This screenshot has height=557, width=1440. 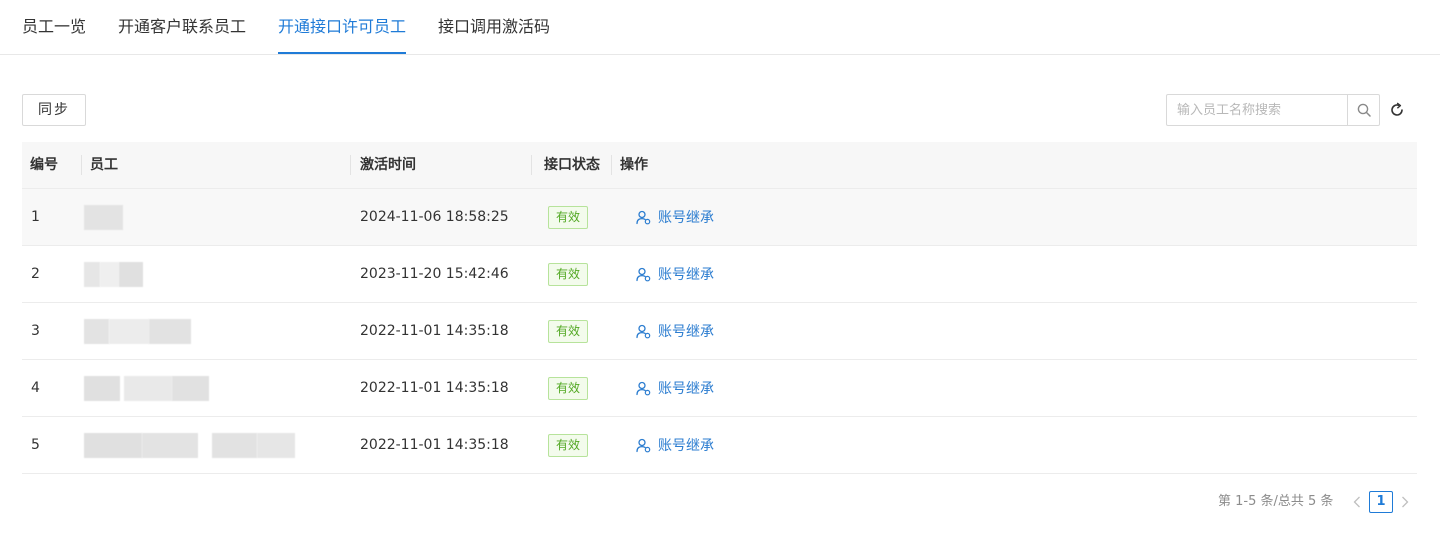 What do you see at coordinates (434, 274) in the screenshot?
I see `row-activation-time: 2023-11-20 15:42:46` at bounding box center [434, 274].